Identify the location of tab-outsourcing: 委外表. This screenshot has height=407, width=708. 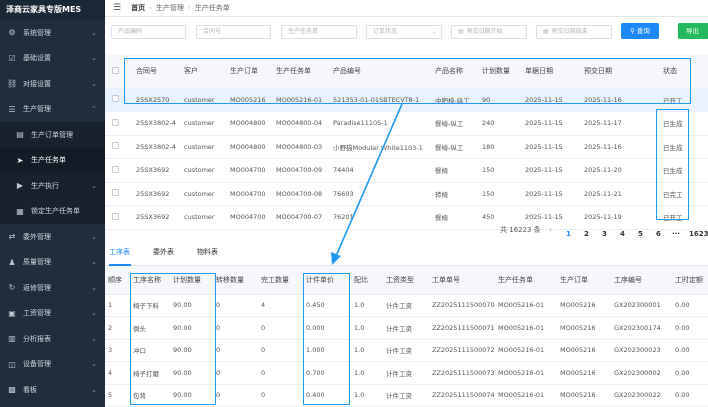
(163, 252).